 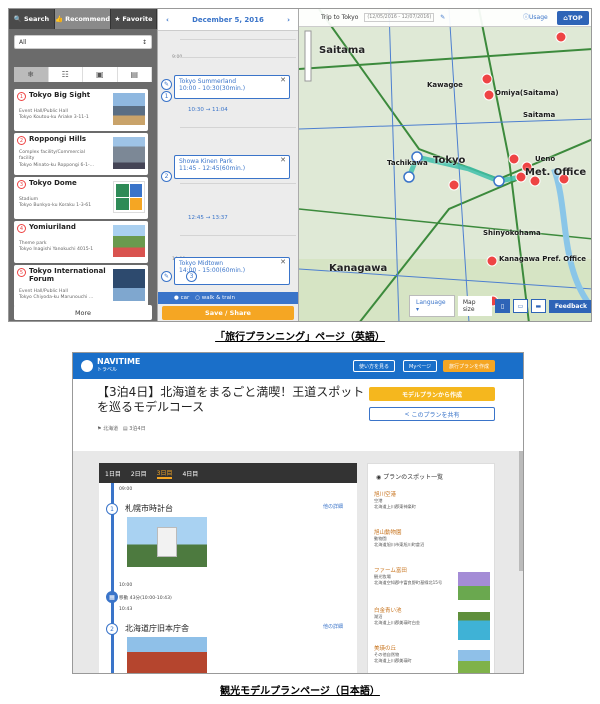 What do you see at coordinates (139, 473) in the screenshot?
I see `tab-day-2: 2日目` at bounding box center [139, 473].